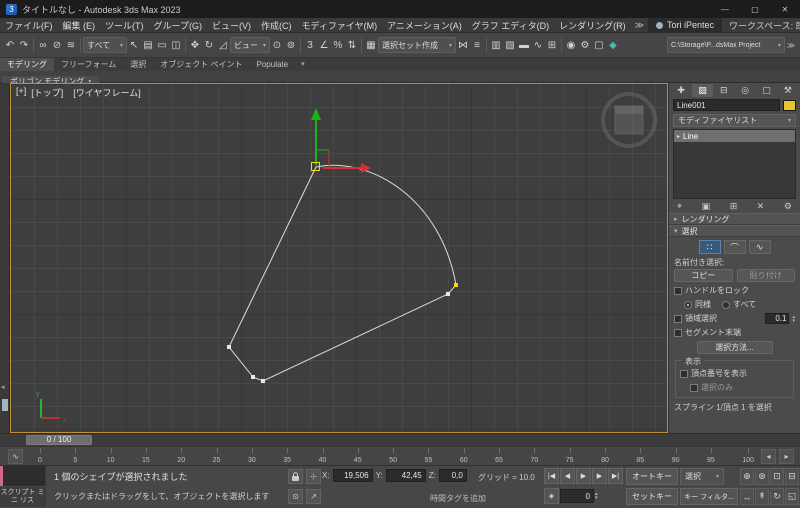  What do you see at coordinates (755, 9) in the screenshot?
I see `maximize-button: ▢` at bounding box center [755, 9].